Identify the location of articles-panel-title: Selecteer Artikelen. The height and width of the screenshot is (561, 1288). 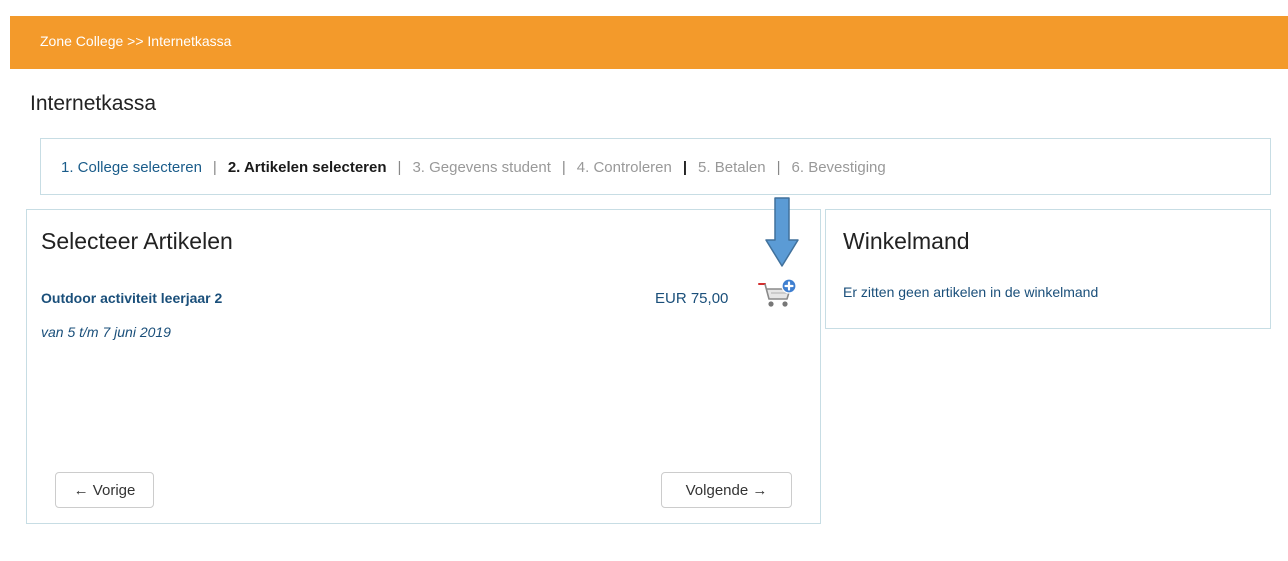
(137, 241).